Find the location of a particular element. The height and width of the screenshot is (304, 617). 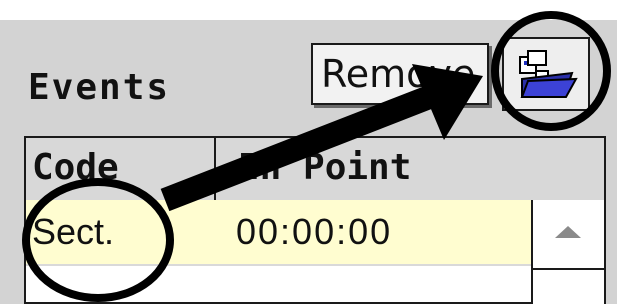

column-header-code: Code is located at coordinates (121, 169).